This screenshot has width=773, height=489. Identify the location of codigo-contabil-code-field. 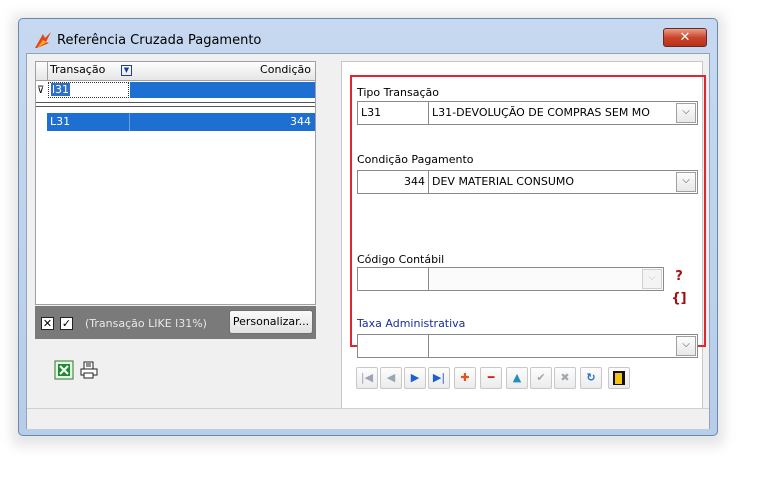
(393, 279).